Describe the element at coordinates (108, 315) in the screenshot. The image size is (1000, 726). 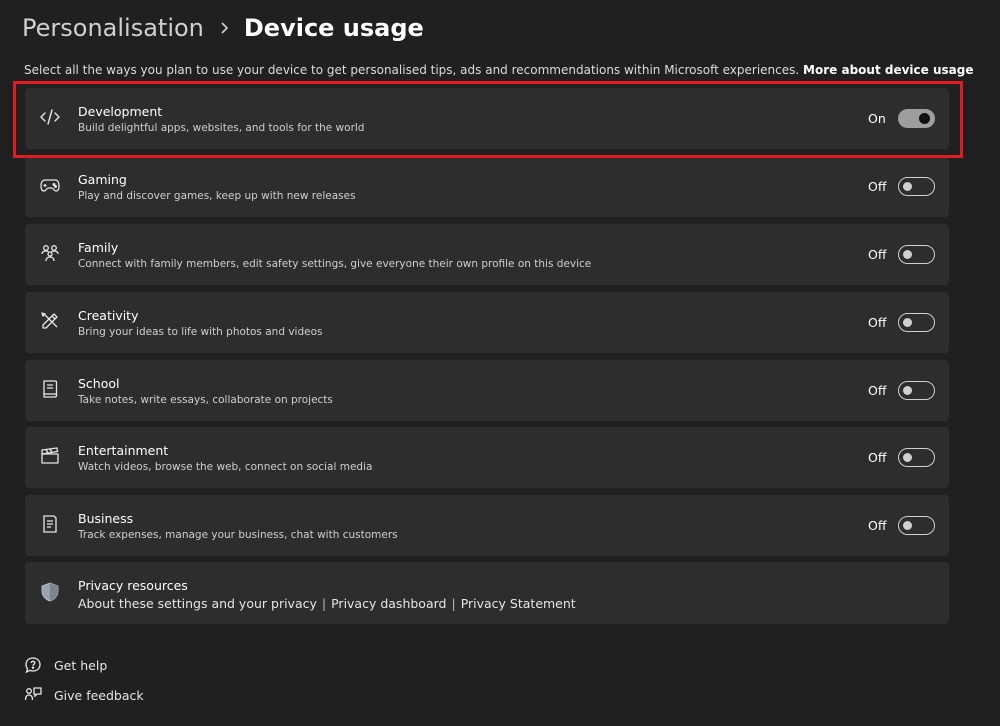
I see `item-title: Creativity` at that location.